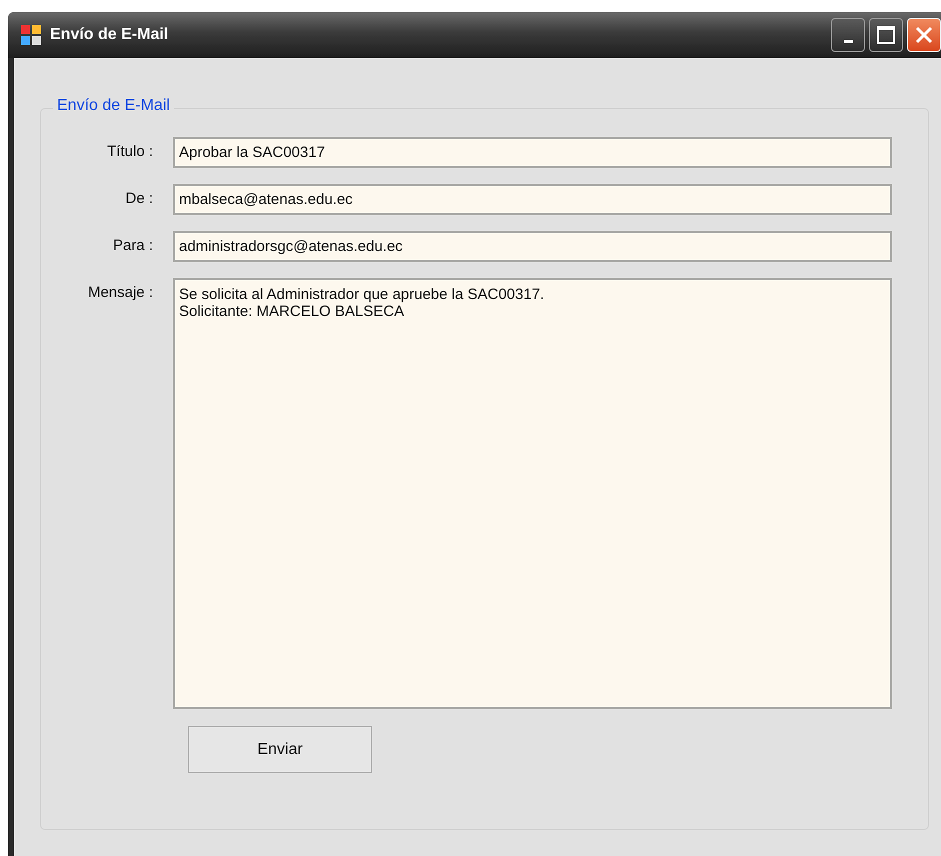  What do you see at coordinates (130, 151) in the screenshot?
I see `field-label: Título :` at bounding box center [130, 151].